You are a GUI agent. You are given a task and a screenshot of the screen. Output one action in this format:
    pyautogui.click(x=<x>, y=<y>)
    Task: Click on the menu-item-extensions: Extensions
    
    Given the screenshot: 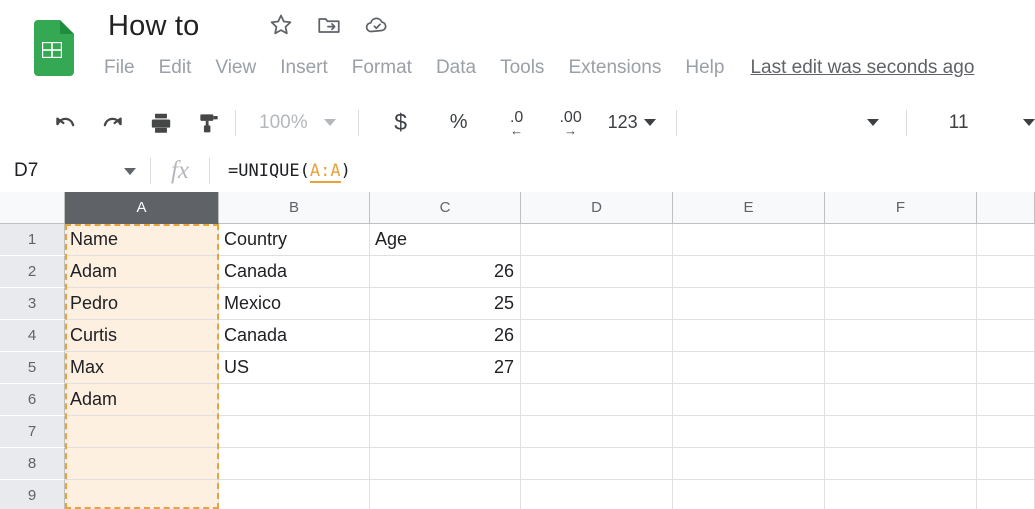 What is the action you would take?
    pyautogui.click(x=614, y=68)
    